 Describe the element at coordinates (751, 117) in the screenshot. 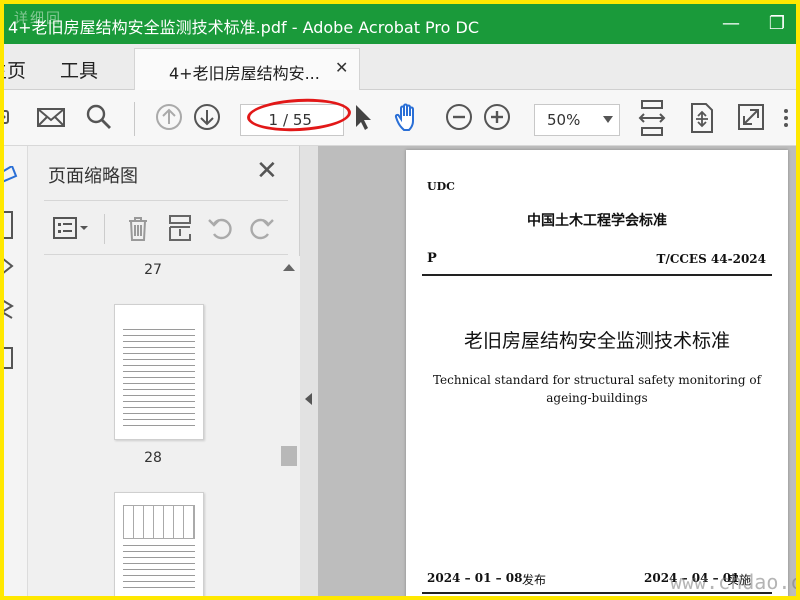

I see `full-screen-icon` at that location.